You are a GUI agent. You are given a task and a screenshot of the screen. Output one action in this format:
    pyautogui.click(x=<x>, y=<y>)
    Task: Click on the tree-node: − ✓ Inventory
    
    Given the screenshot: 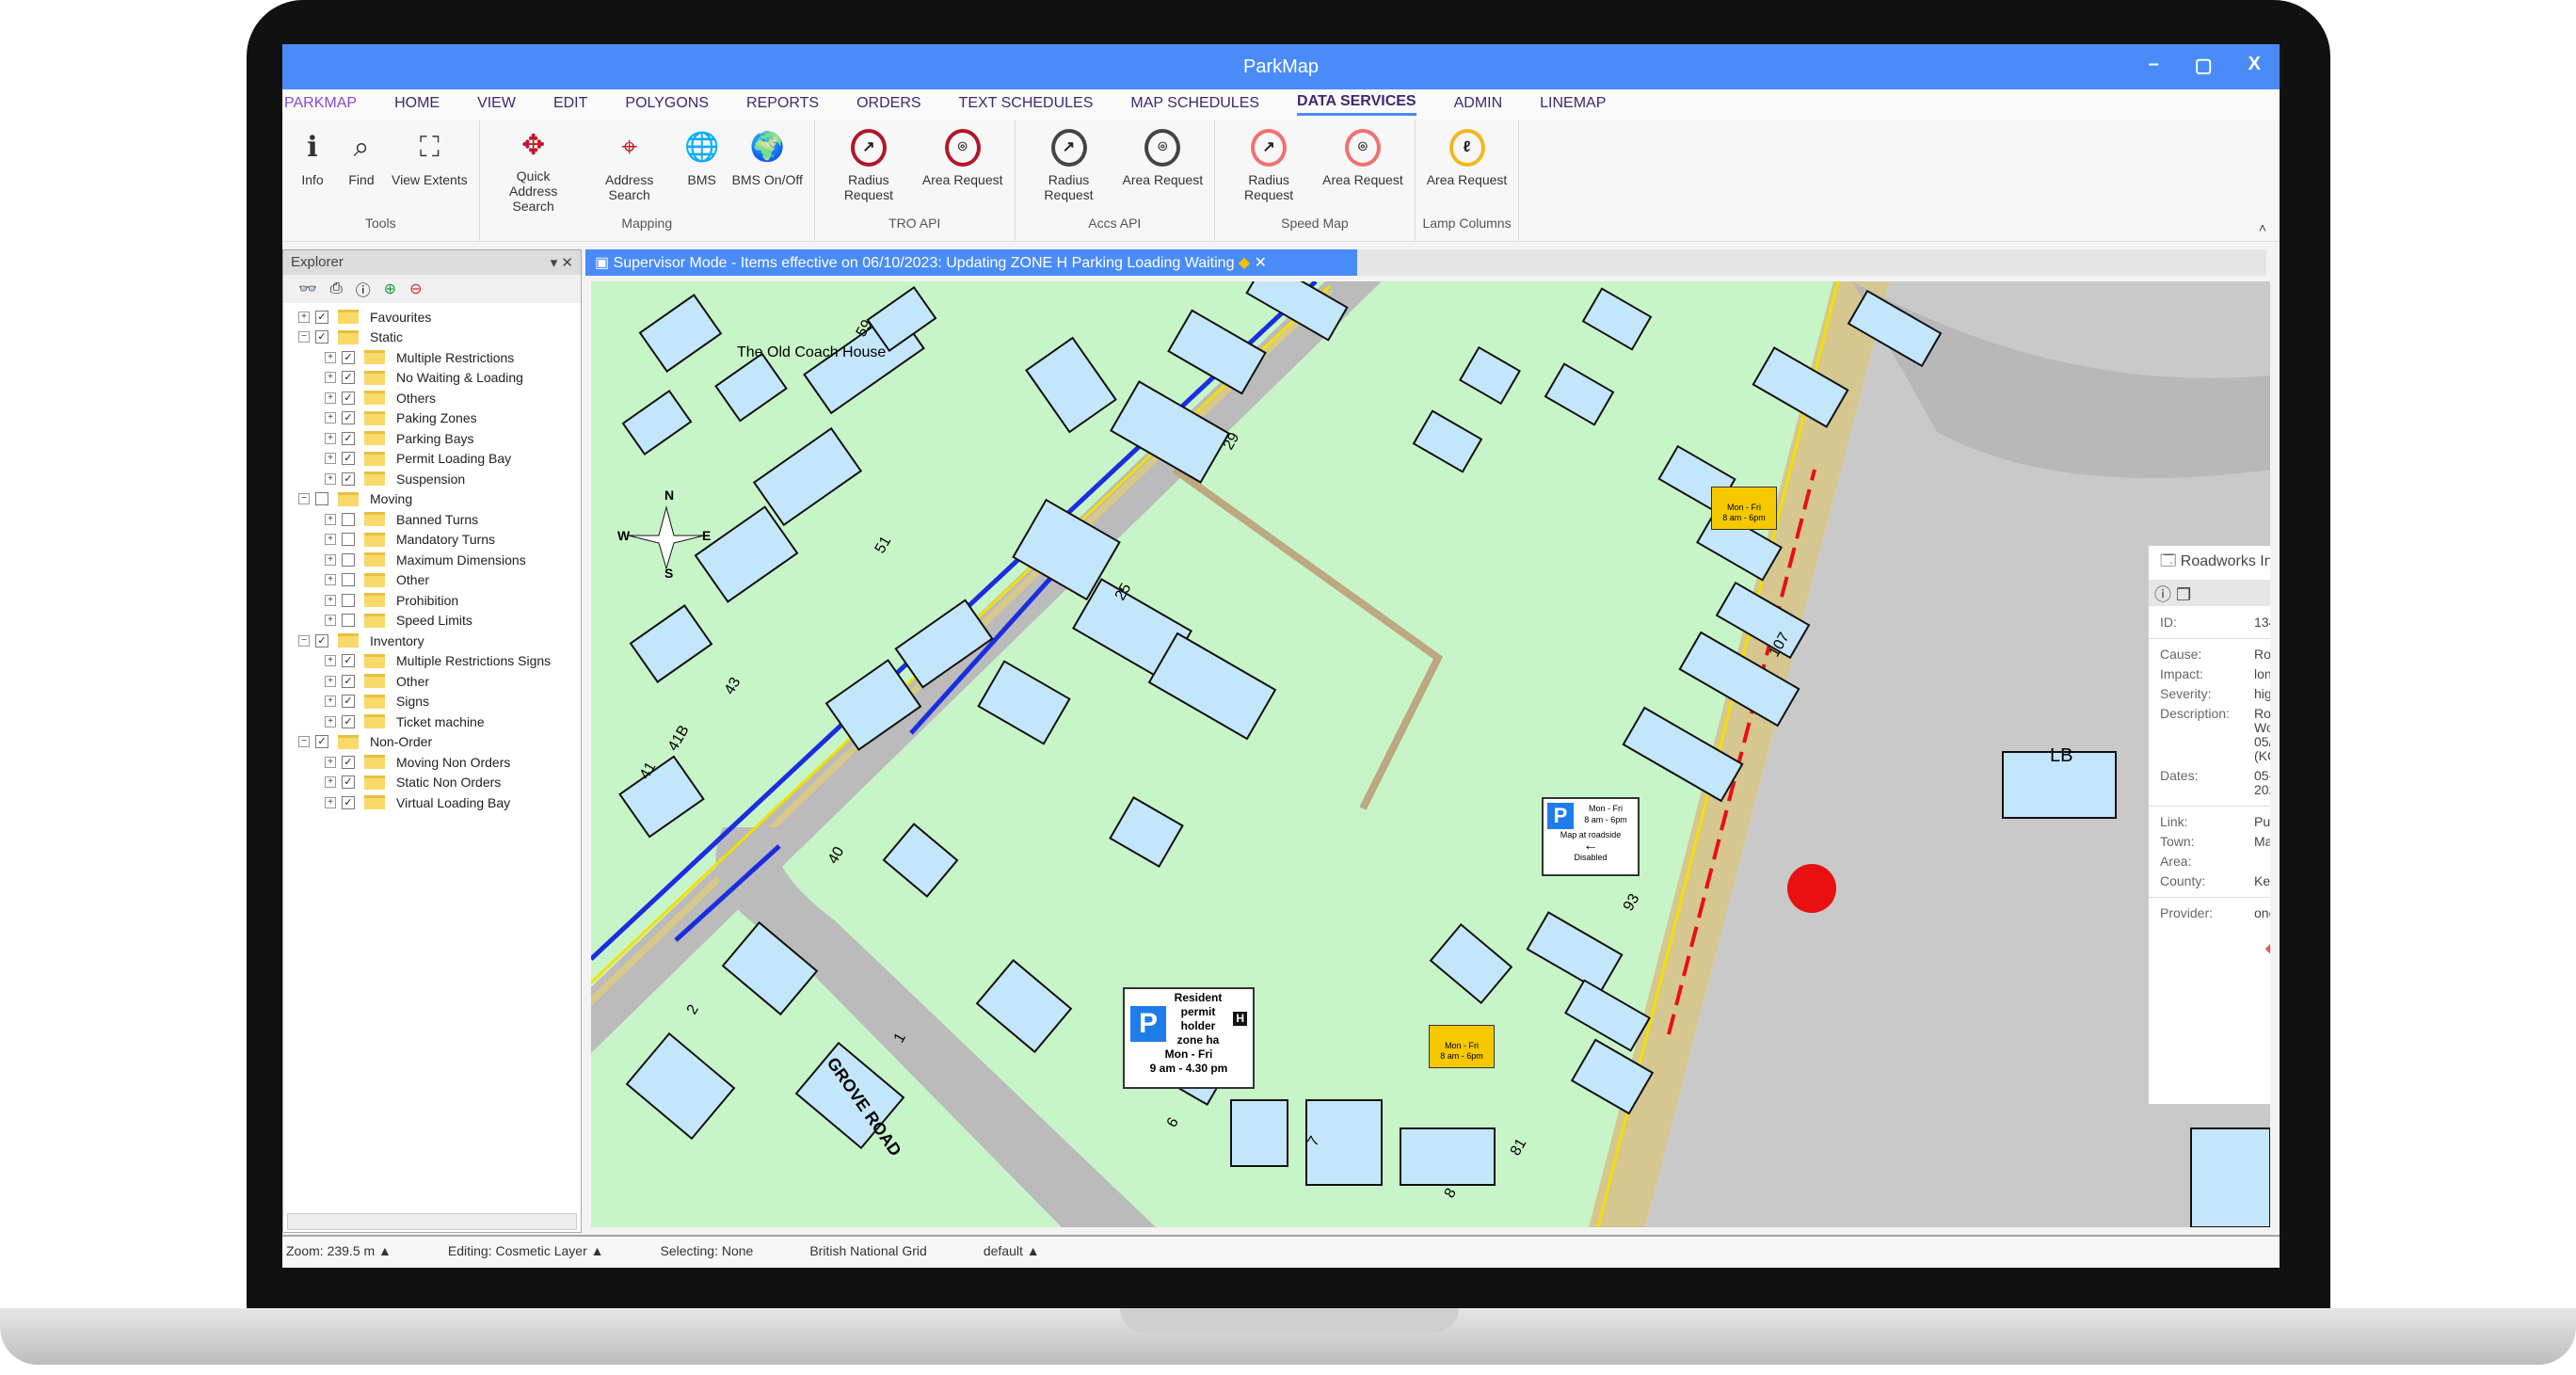 What is the action you would take?
    pyautogui.click(x=432, y=641)
    